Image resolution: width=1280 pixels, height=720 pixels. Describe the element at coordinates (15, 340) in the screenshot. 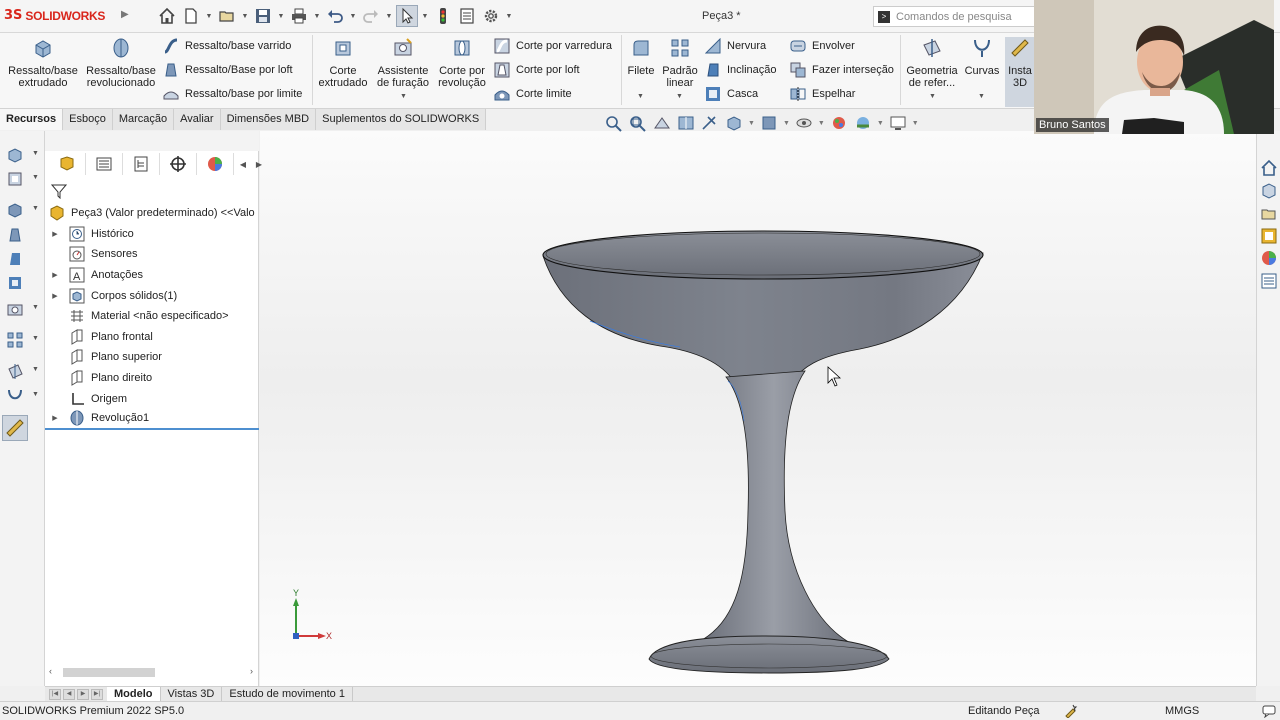

I see `pattern-shortcut-icon` at that location.